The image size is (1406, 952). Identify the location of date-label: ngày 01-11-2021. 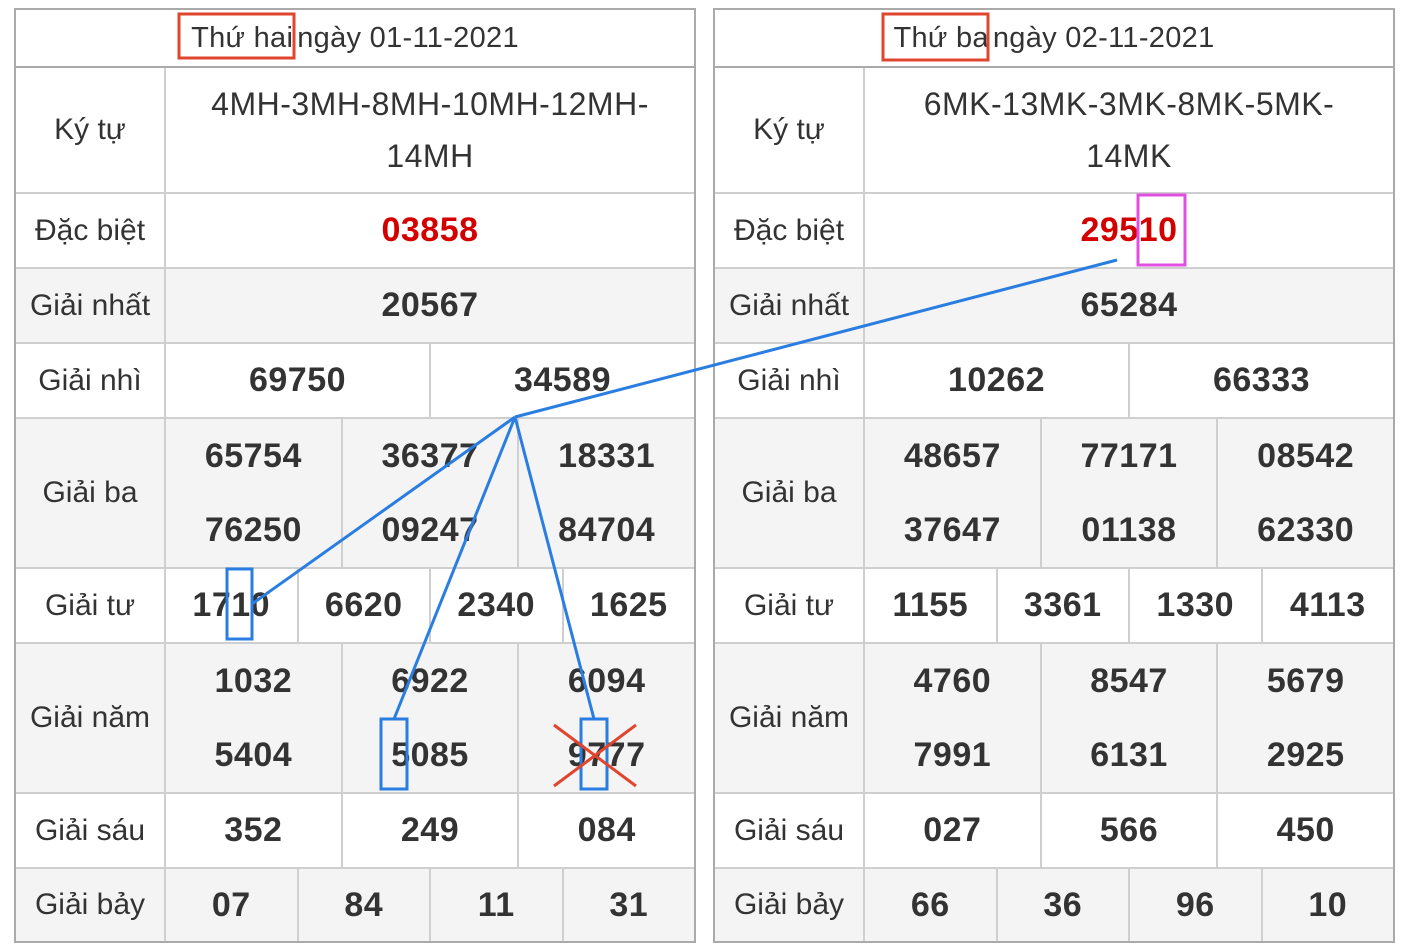
(408, 37).